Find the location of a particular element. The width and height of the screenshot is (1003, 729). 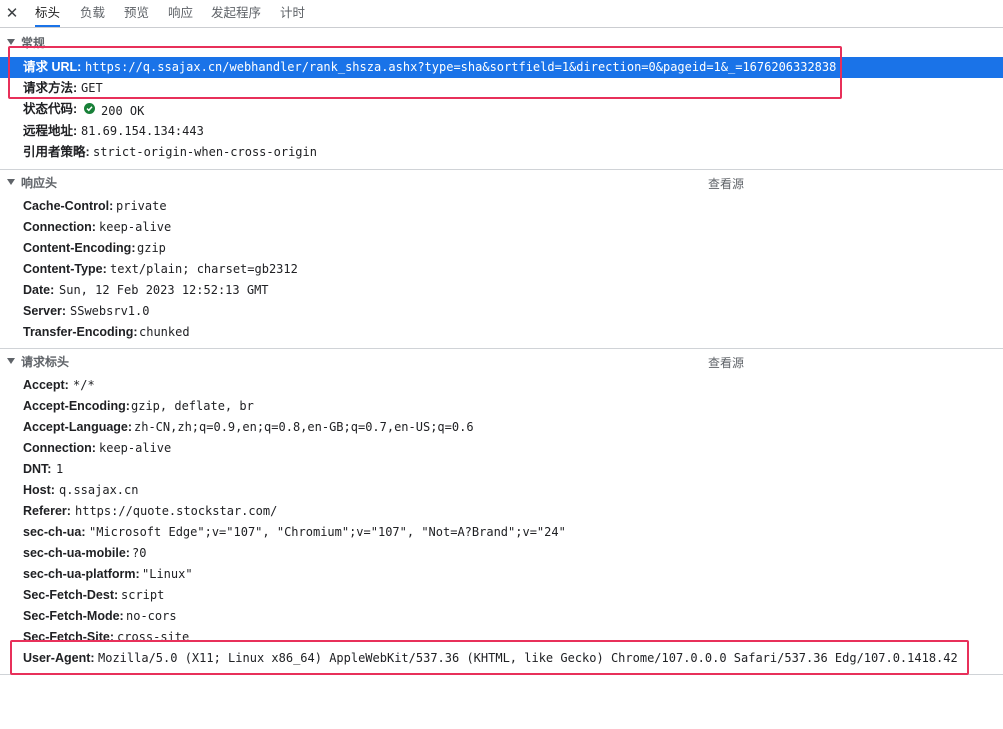

section-request-headers-header: 请求标头 查看源 is located at coordinates (501, 362).